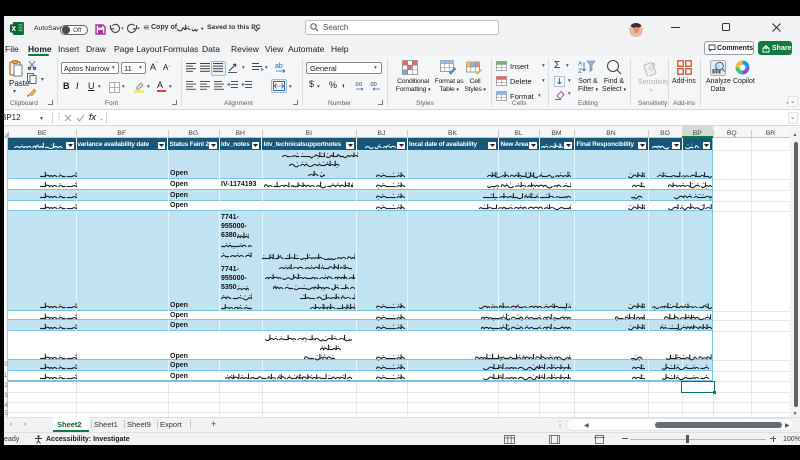 The image size is (800, 460). Describe the element at coordinates (373, 85) in the screenshot. I see `svg-text: .00` at that location.